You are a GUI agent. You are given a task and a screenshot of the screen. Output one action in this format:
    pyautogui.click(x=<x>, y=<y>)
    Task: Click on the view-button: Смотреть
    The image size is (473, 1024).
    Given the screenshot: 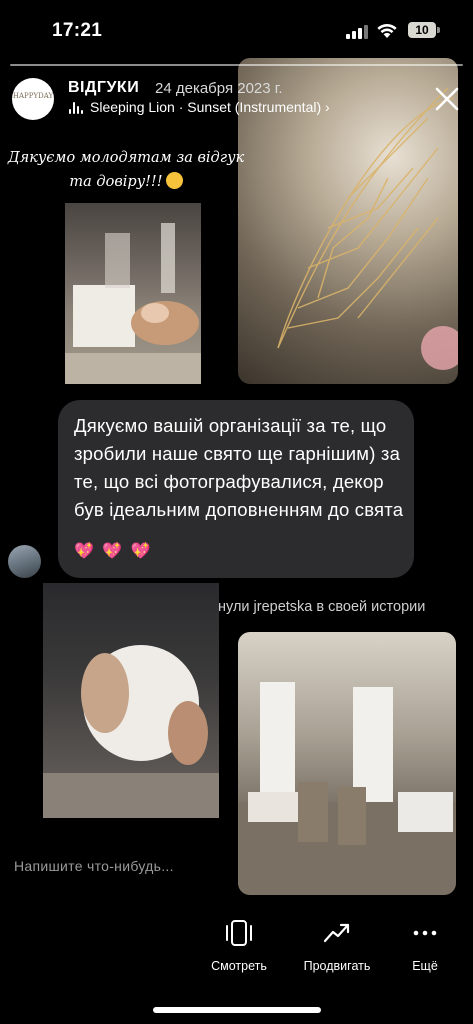 What is the action you would take?
    pyautogui.click(x=239, y=945)
    